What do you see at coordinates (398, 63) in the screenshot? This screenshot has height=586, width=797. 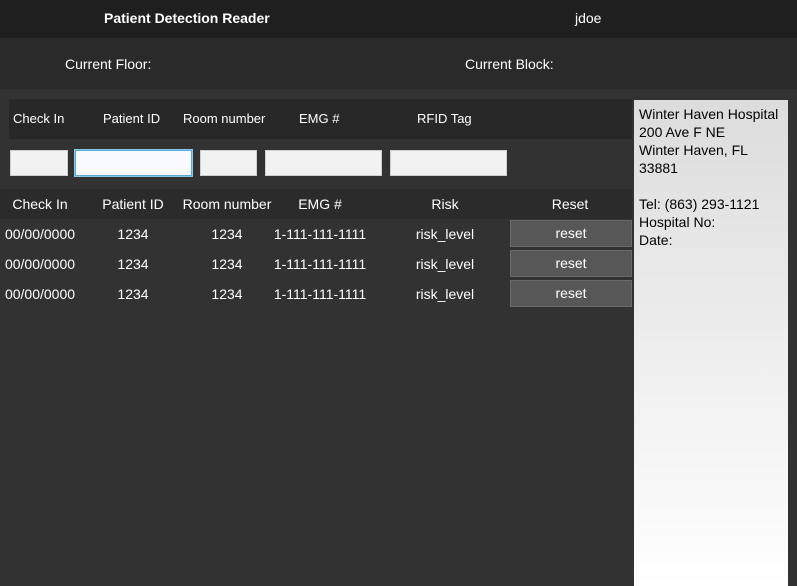 I see `location-bar: Current Floor: Current Block:` at bounding box center [398, 63].